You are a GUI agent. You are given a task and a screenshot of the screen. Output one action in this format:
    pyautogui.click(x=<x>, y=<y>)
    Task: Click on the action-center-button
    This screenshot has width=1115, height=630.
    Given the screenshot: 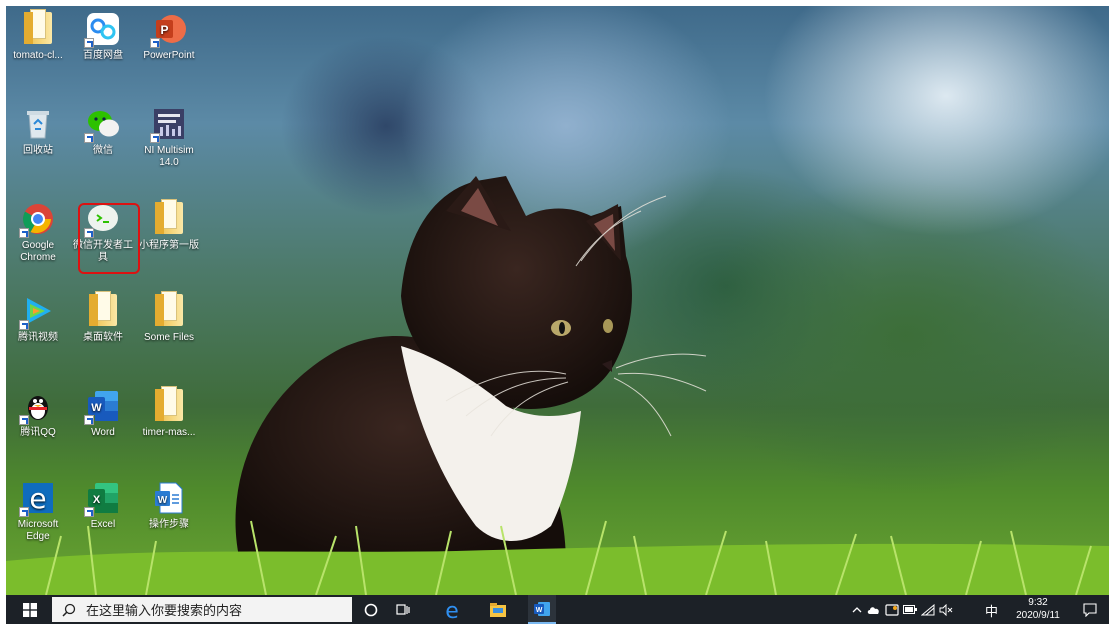 What is the action you would take?
    pyautogui.click(x=1090, y=609)
    